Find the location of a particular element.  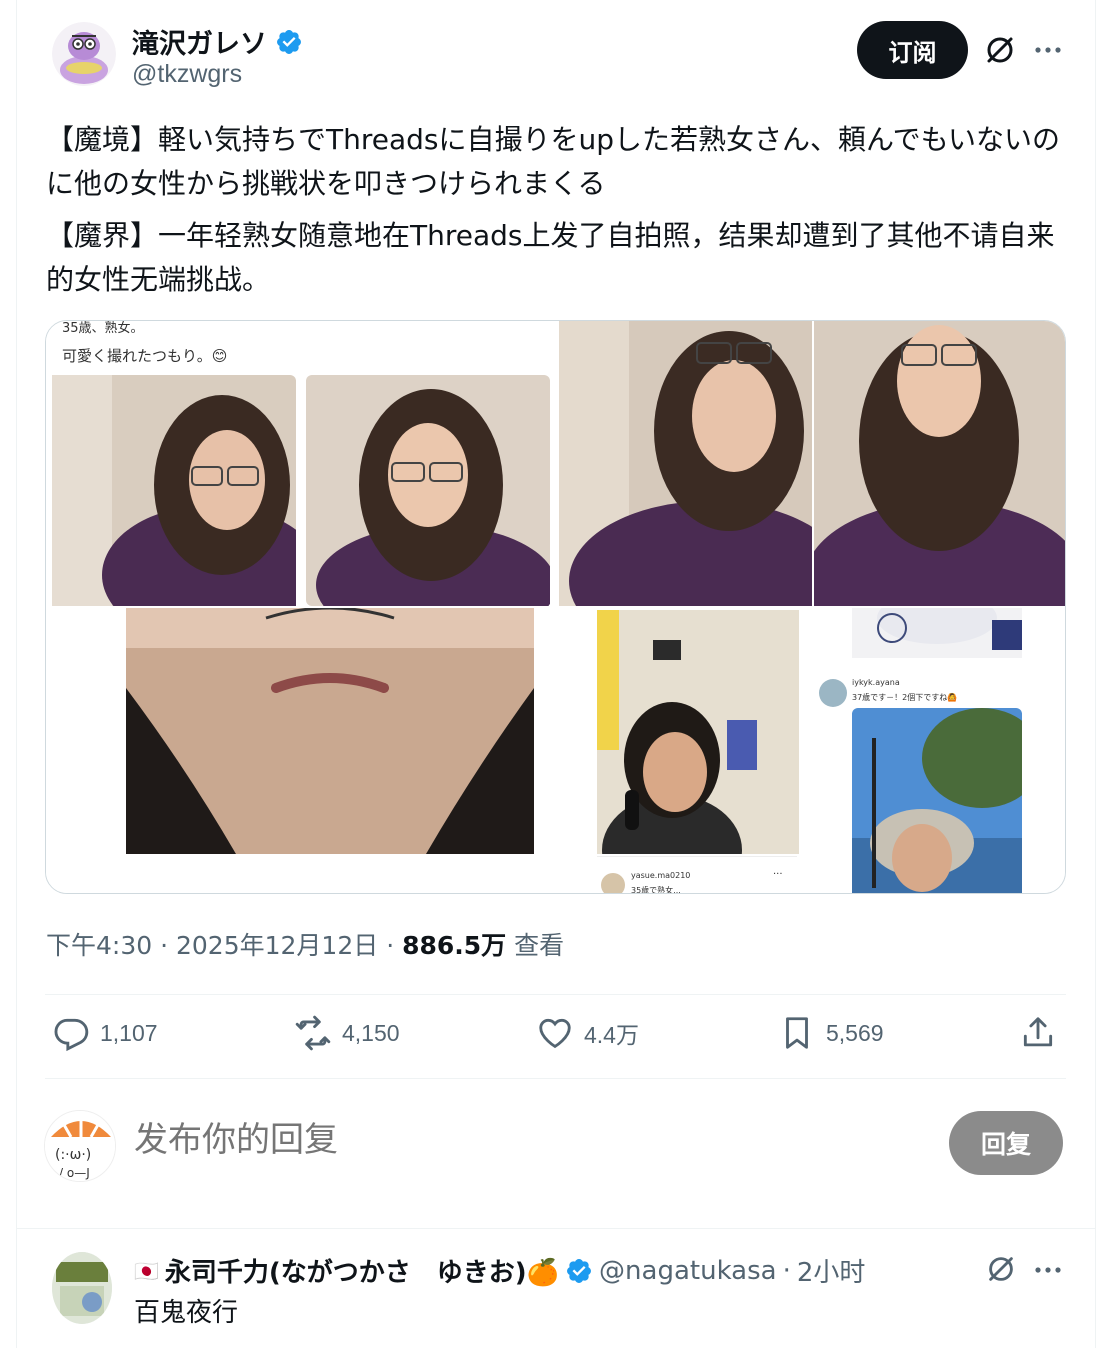

retweet-count: 4,150 is located at coordinates (371, 1032).